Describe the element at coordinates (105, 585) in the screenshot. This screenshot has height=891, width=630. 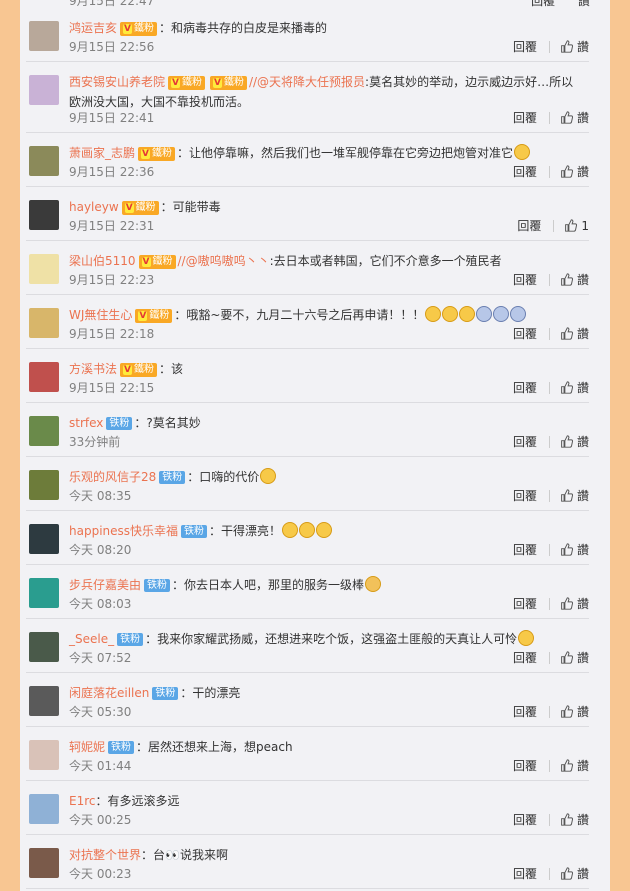
I see `username-link: 步兵仔嘉美由` at that location.